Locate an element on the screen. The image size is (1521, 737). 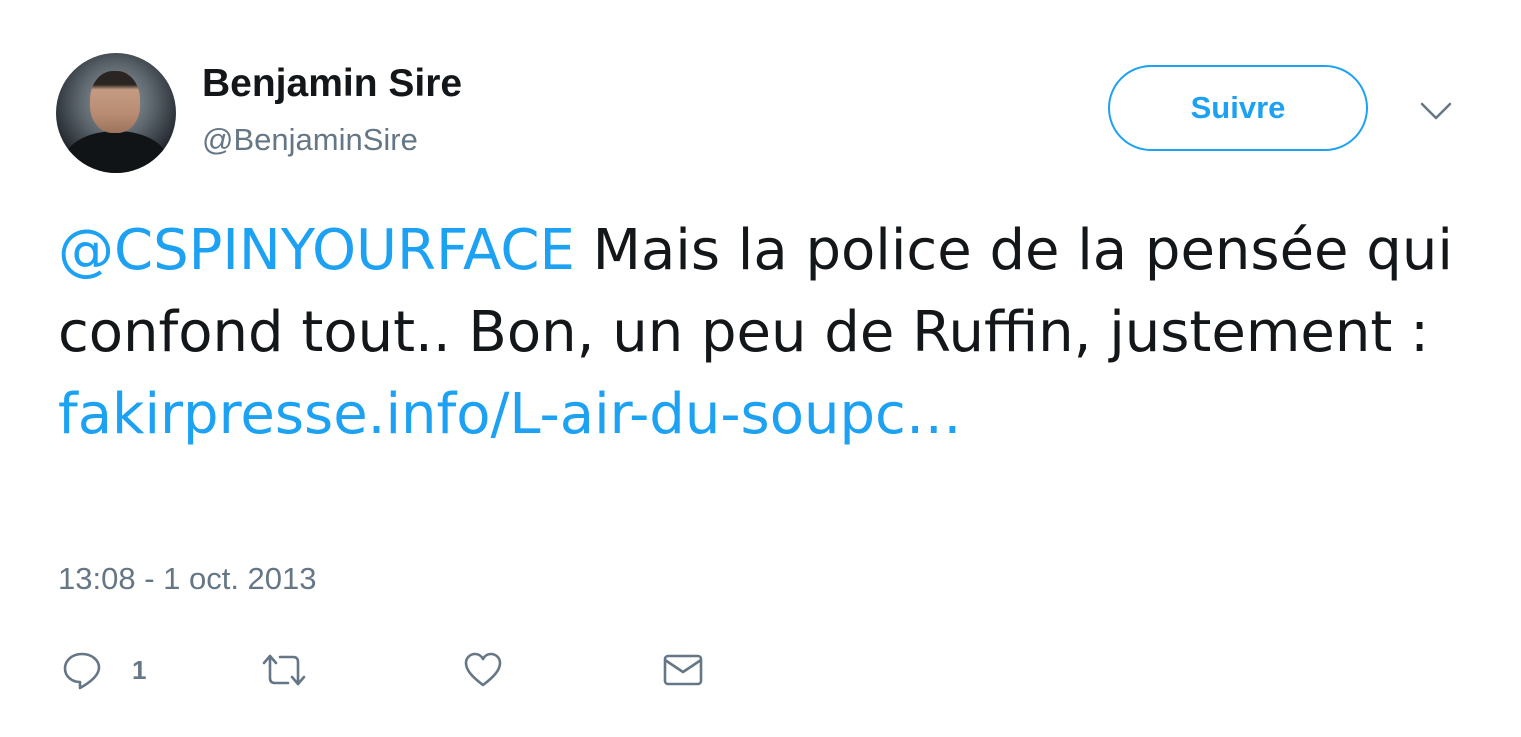
retweet-button is located at coordinates (284, 670).